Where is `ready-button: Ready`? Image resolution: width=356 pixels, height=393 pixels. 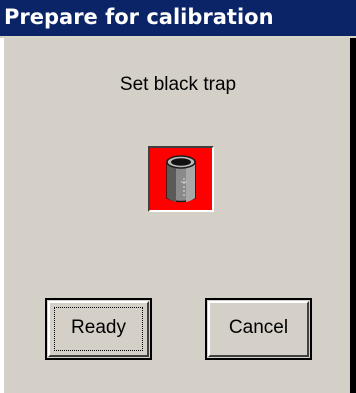
ready-button: Ready is located at coordinates (98, 329).